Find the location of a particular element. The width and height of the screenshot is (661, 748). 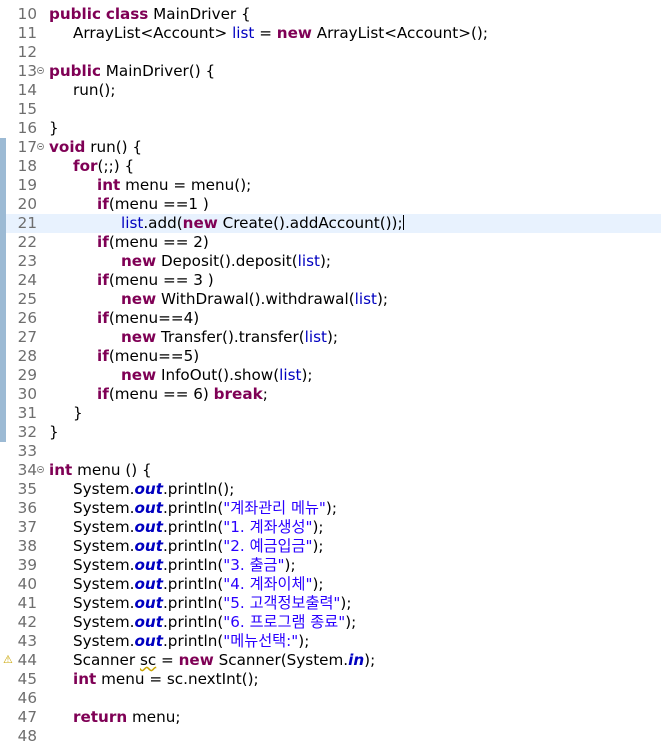

code-text: System.out.println("계좌관리 메뉴"); is located at coordinates (205, 508).